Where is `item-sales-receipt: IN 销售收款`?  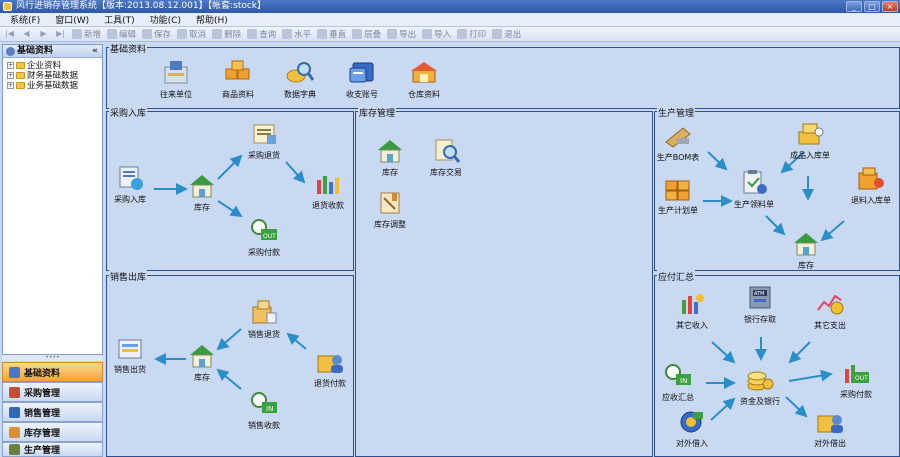
item-sales-receipt: IN 销售收款 is located at coordinates (264, 410).